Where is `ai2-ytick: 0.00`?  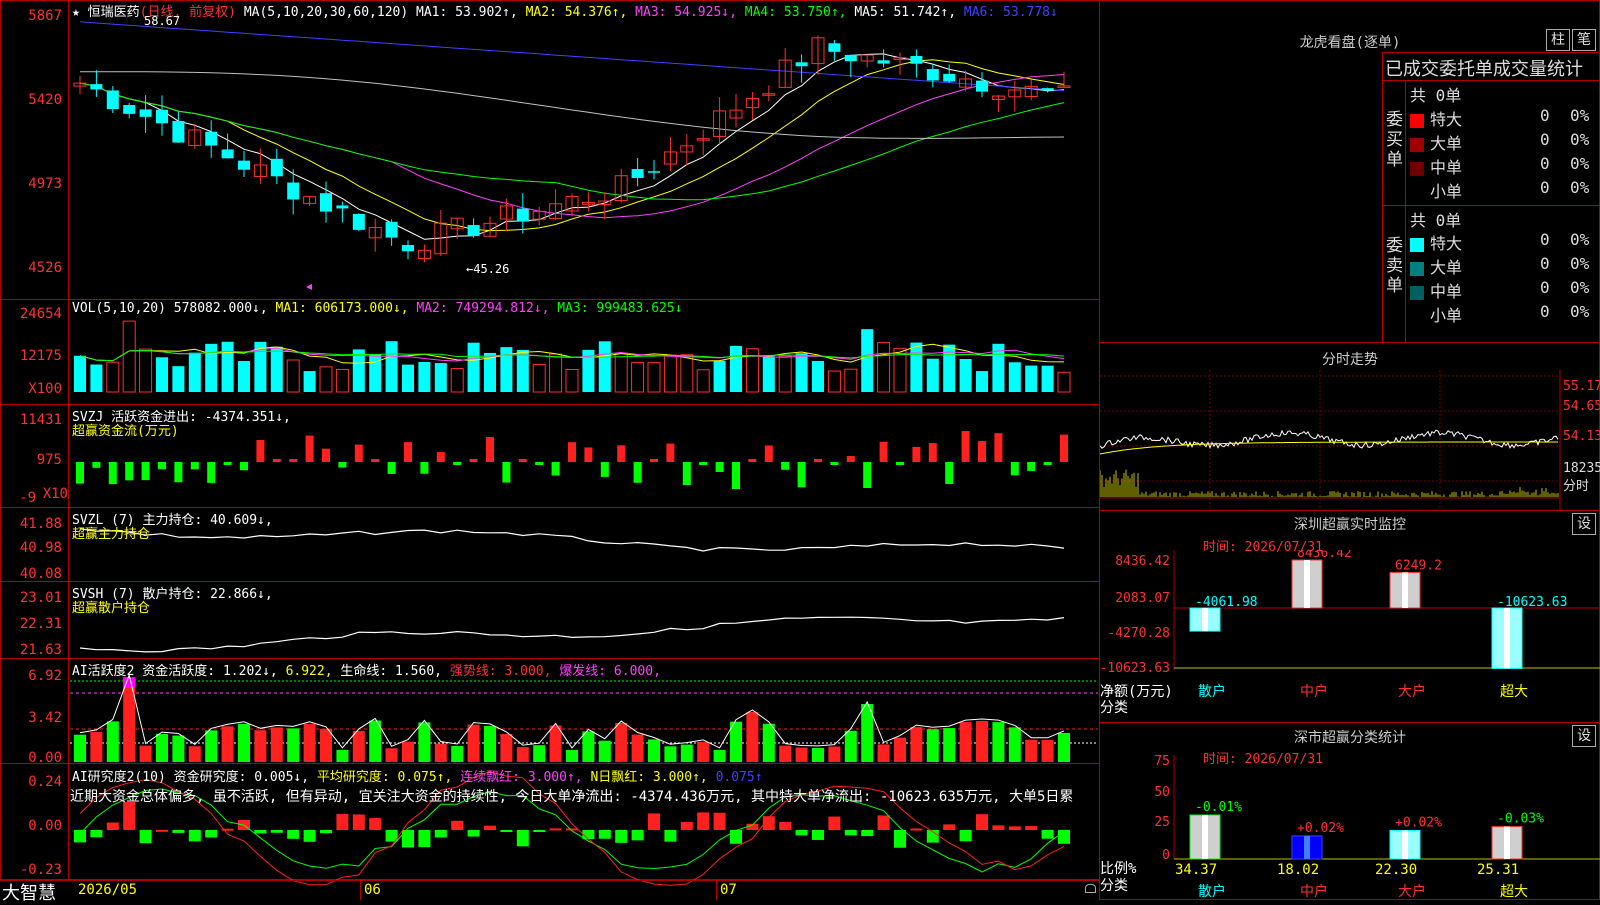 ai2-ytick: 0.00 is located at coordinates (45, 826).